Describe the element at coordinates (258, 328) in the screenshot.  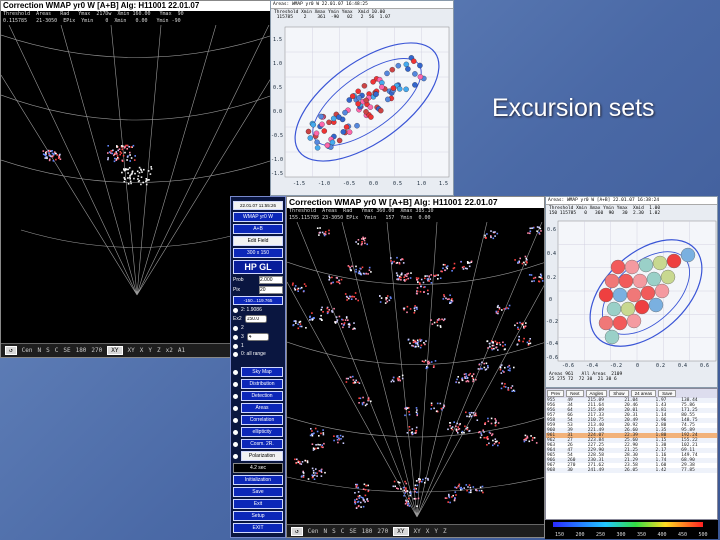
I see `option-row-2: 2` at that location.